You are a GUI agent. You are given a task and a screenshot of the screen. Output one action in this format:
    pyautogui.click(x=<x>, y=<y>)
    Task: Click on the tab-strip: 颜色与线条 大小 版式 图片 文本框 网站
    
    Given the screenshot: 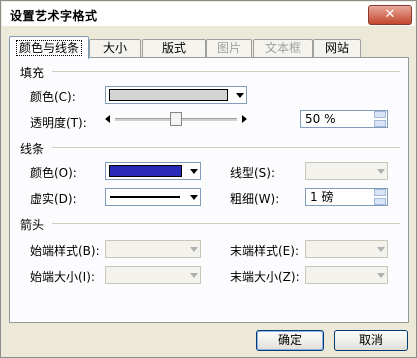 What is the action you would take?
    pyautogui.click(x=209, y=47)
    